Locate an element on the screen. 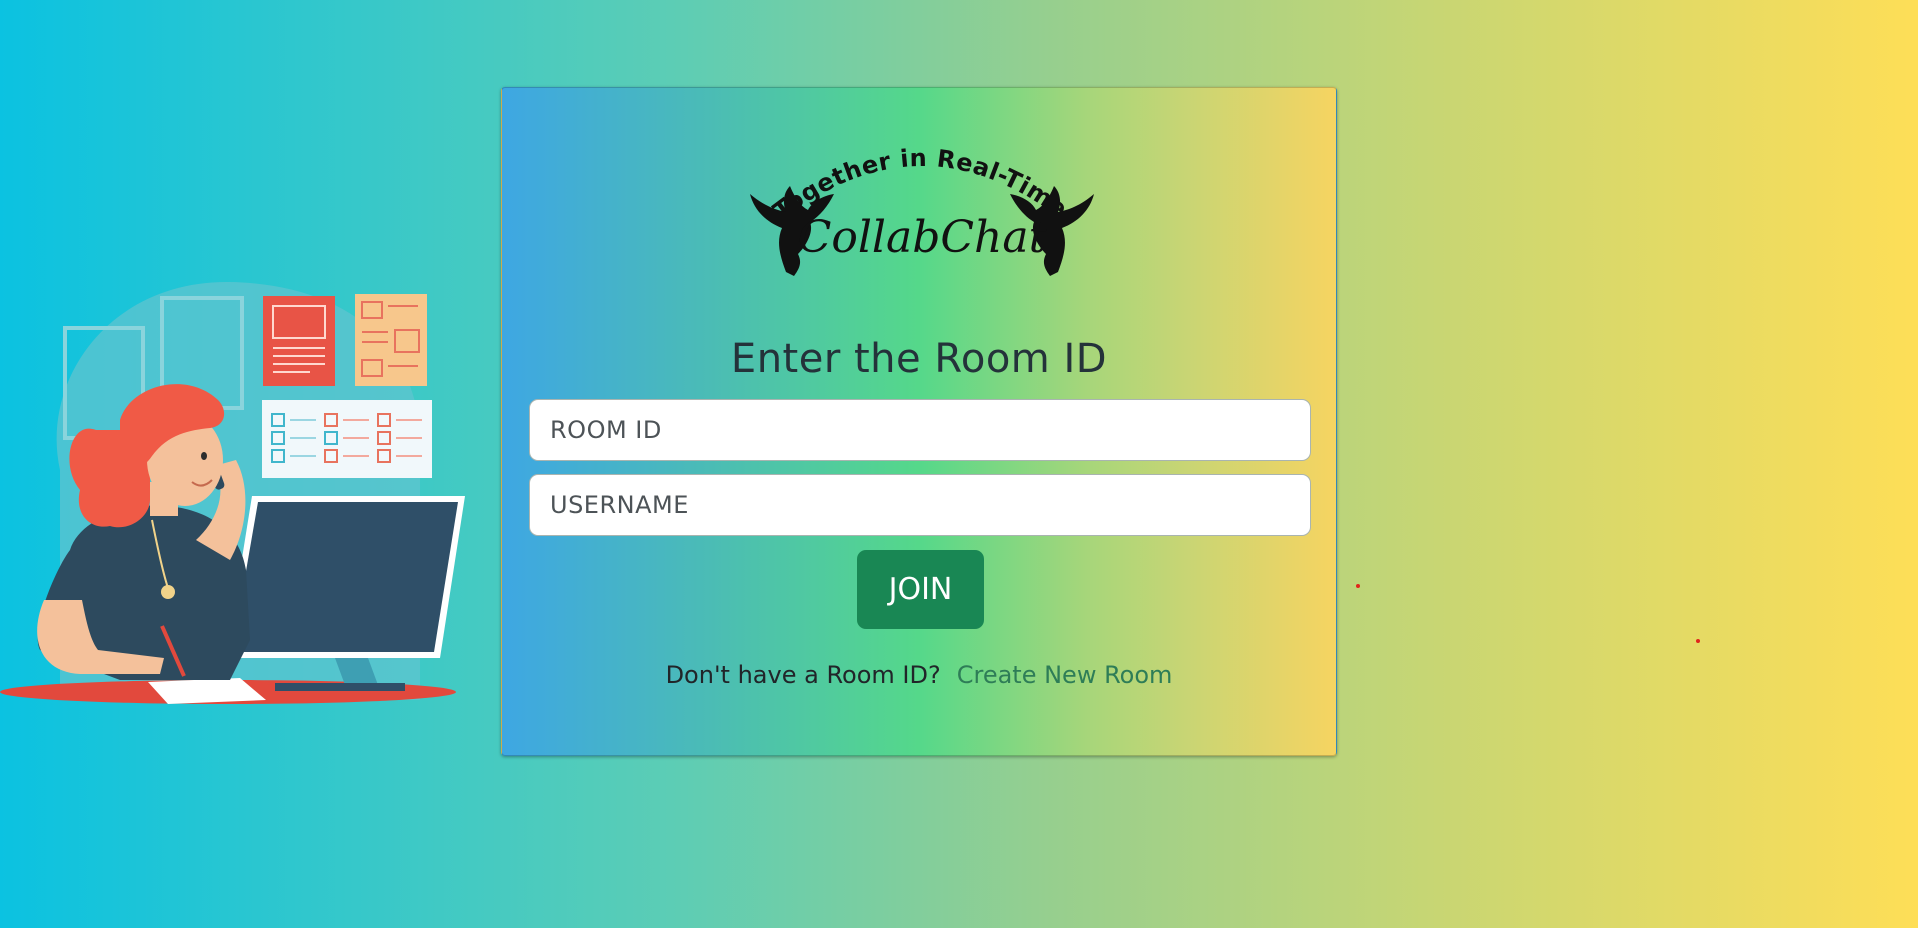  create-room-prompt: Don't have a Room ID? Create New Room is located at coordinates (919, 675).